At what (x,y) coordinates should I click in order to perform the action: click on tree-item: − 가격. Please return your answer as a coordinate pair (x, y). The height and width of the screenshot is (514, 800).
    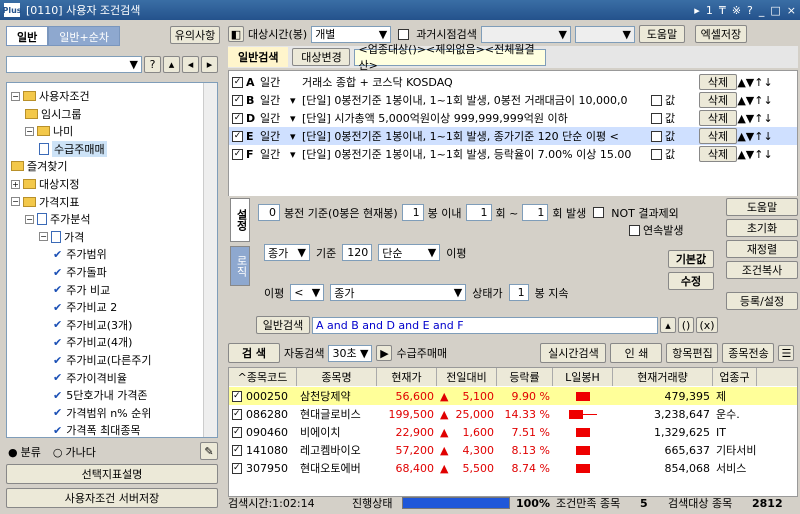
    Looking at the image, I should click on (61, 237).